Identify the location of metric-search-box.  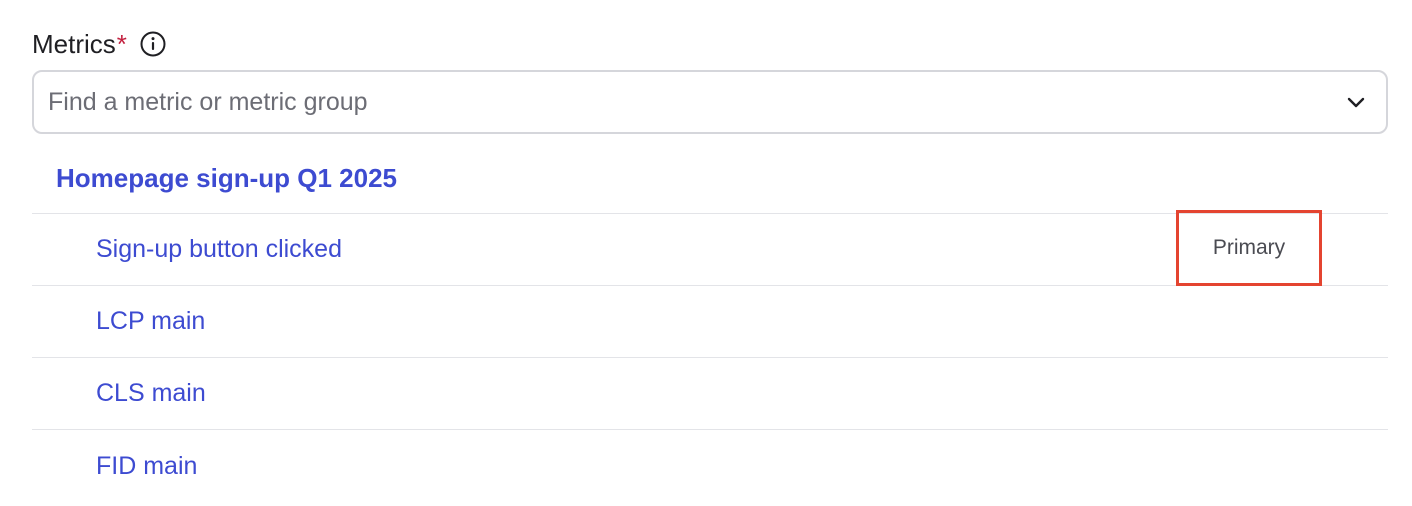
(710, 102).